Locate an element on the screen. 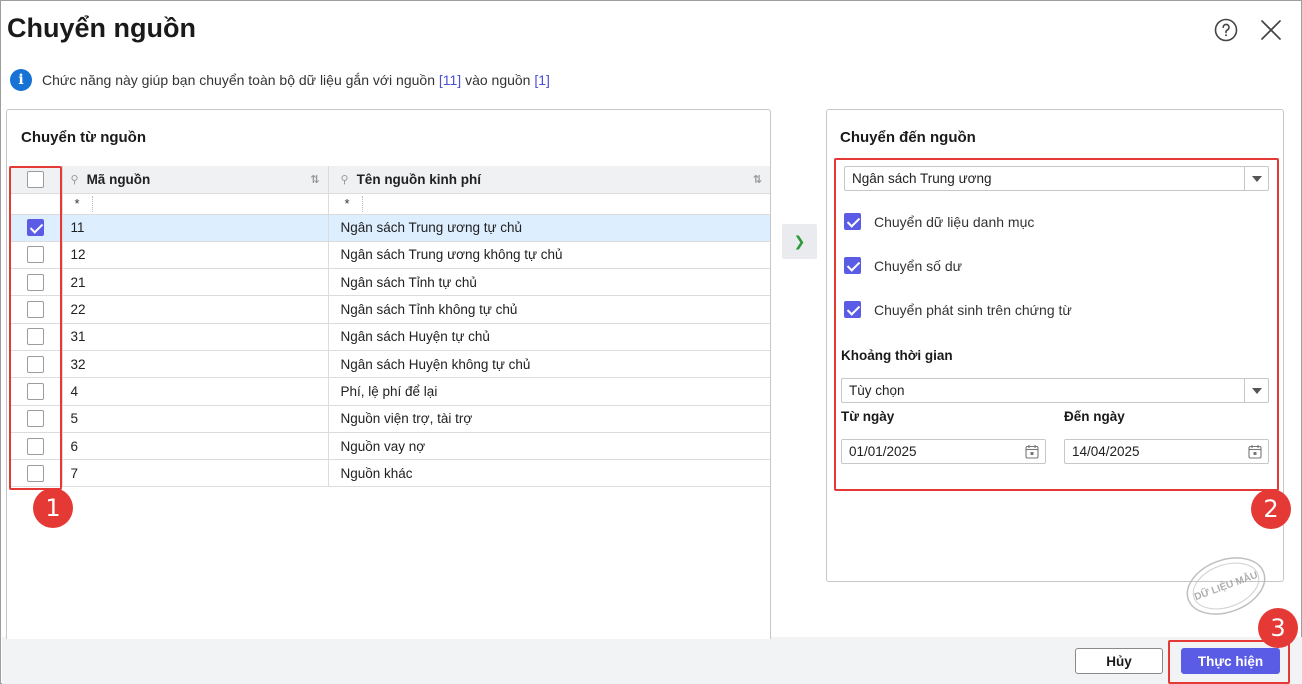  row-name: Ngân sách Huyện không tự chủ is located at coordinates (548, 364).